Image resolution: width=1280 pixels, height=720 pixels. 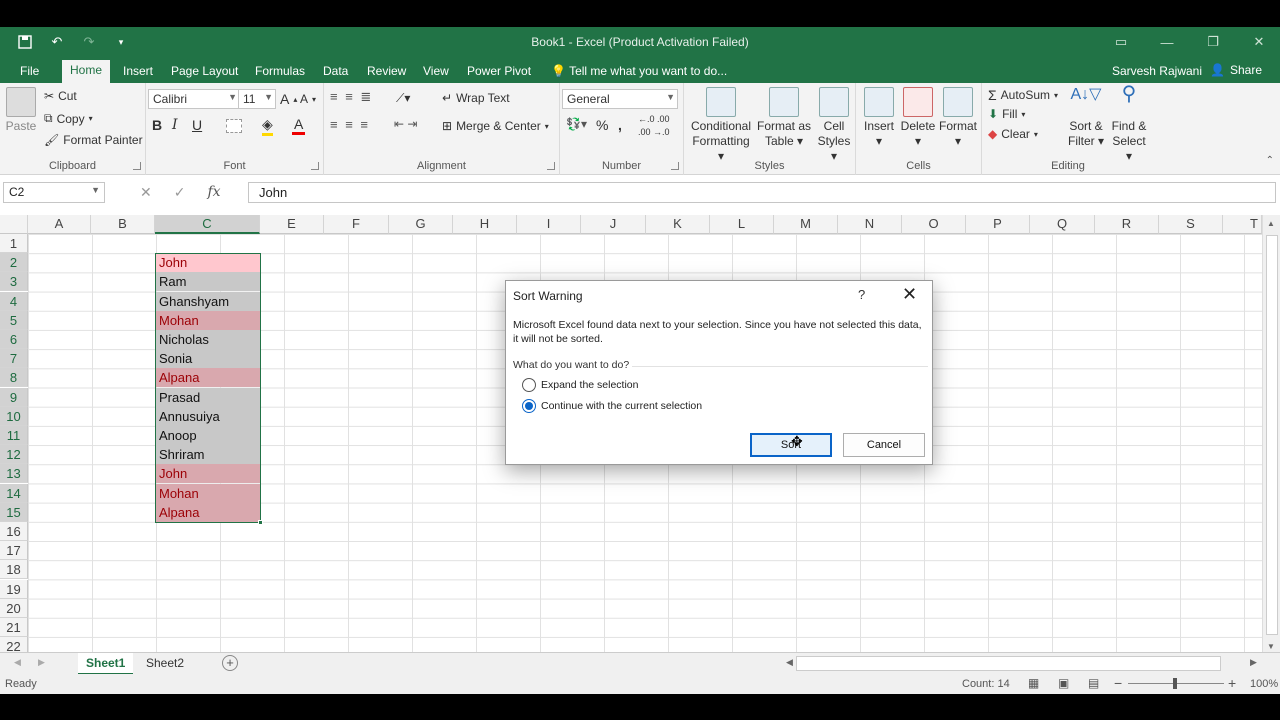 I want to click on format-painter-button: 🖌 Format Painter, so click(x=93, y=140).